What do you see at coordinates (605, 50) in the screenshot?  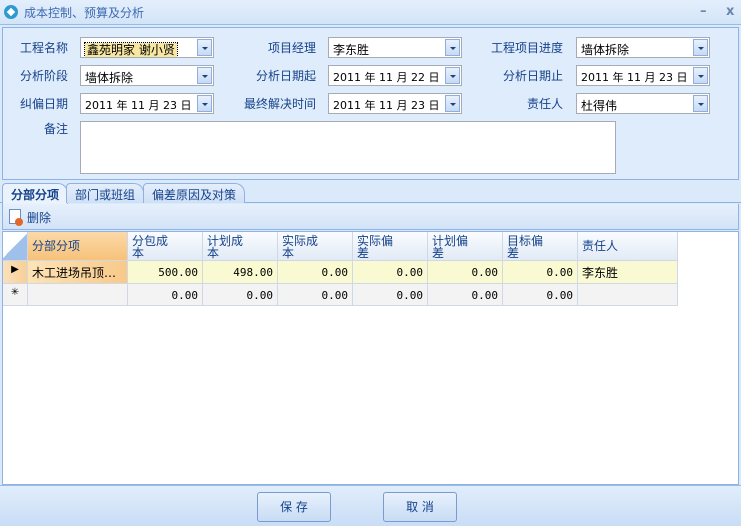 I see `project-progress-value: 墙体拆除` at bounding box center [605, 50].